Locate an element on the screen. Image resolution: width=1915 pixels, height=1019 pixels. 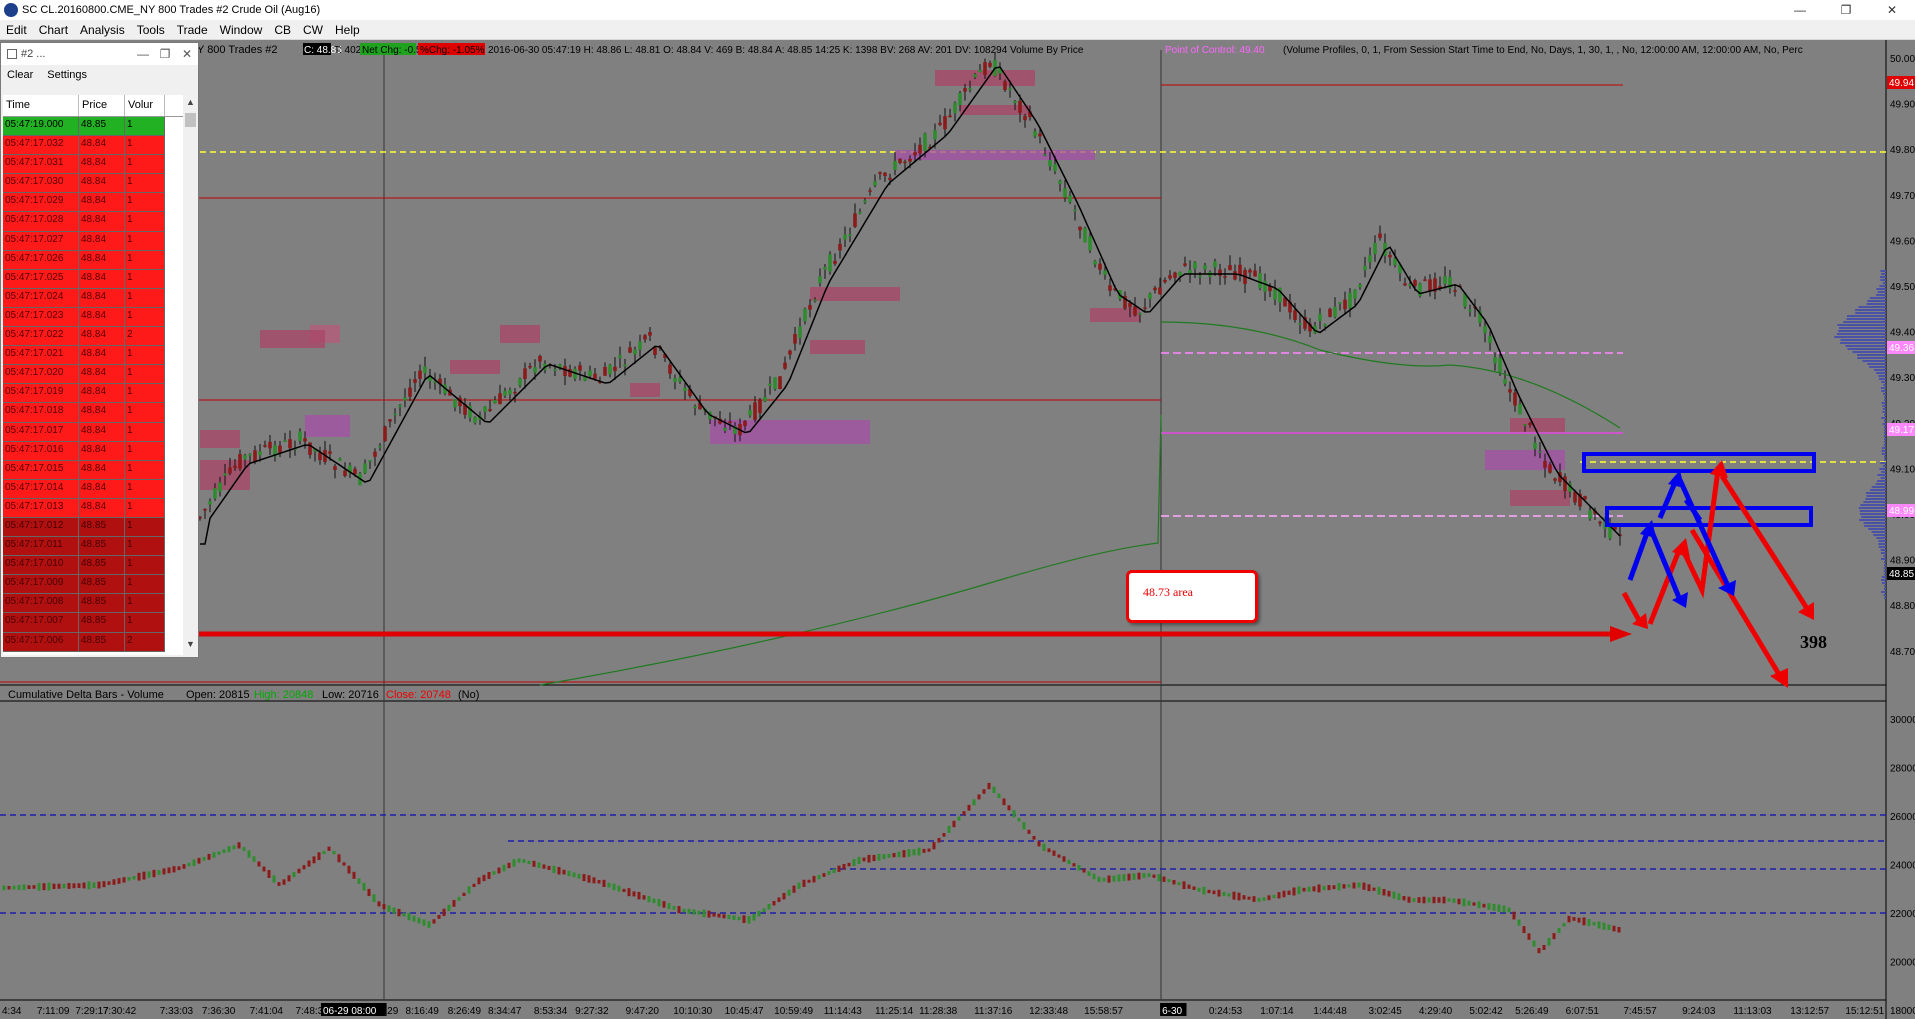
minimize-button: — is located at coordinates (1800, 10).